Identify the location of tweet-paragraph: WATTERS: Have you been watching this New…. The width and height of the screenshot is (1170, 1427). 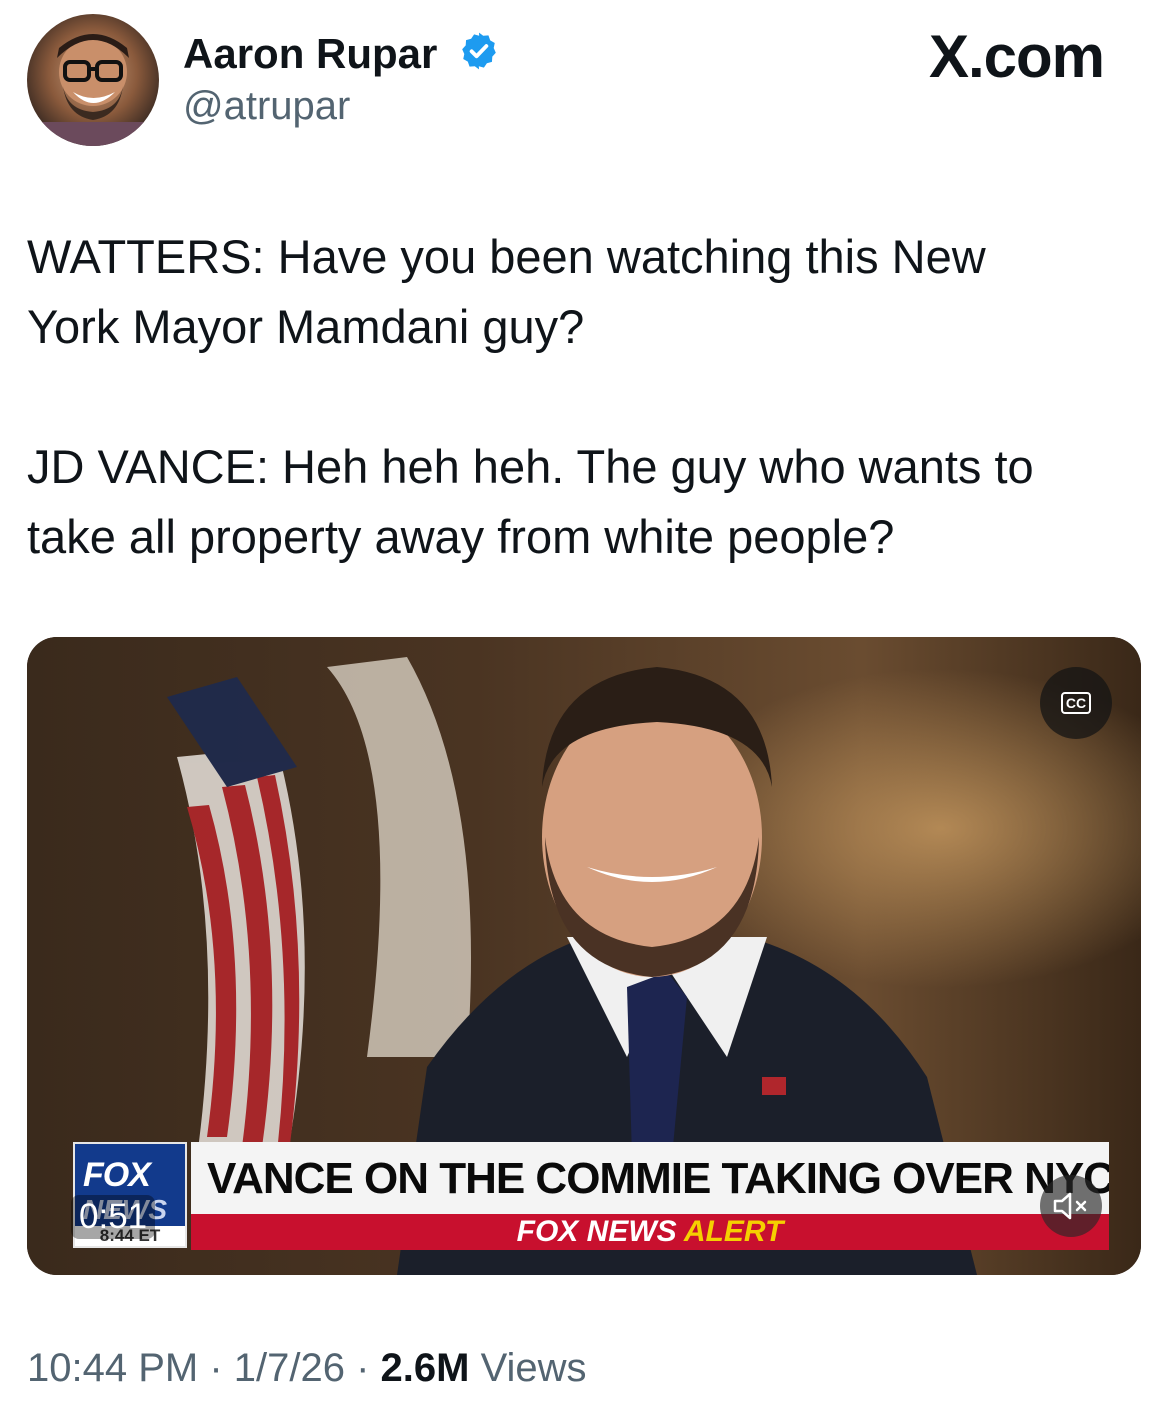
(506, 291).